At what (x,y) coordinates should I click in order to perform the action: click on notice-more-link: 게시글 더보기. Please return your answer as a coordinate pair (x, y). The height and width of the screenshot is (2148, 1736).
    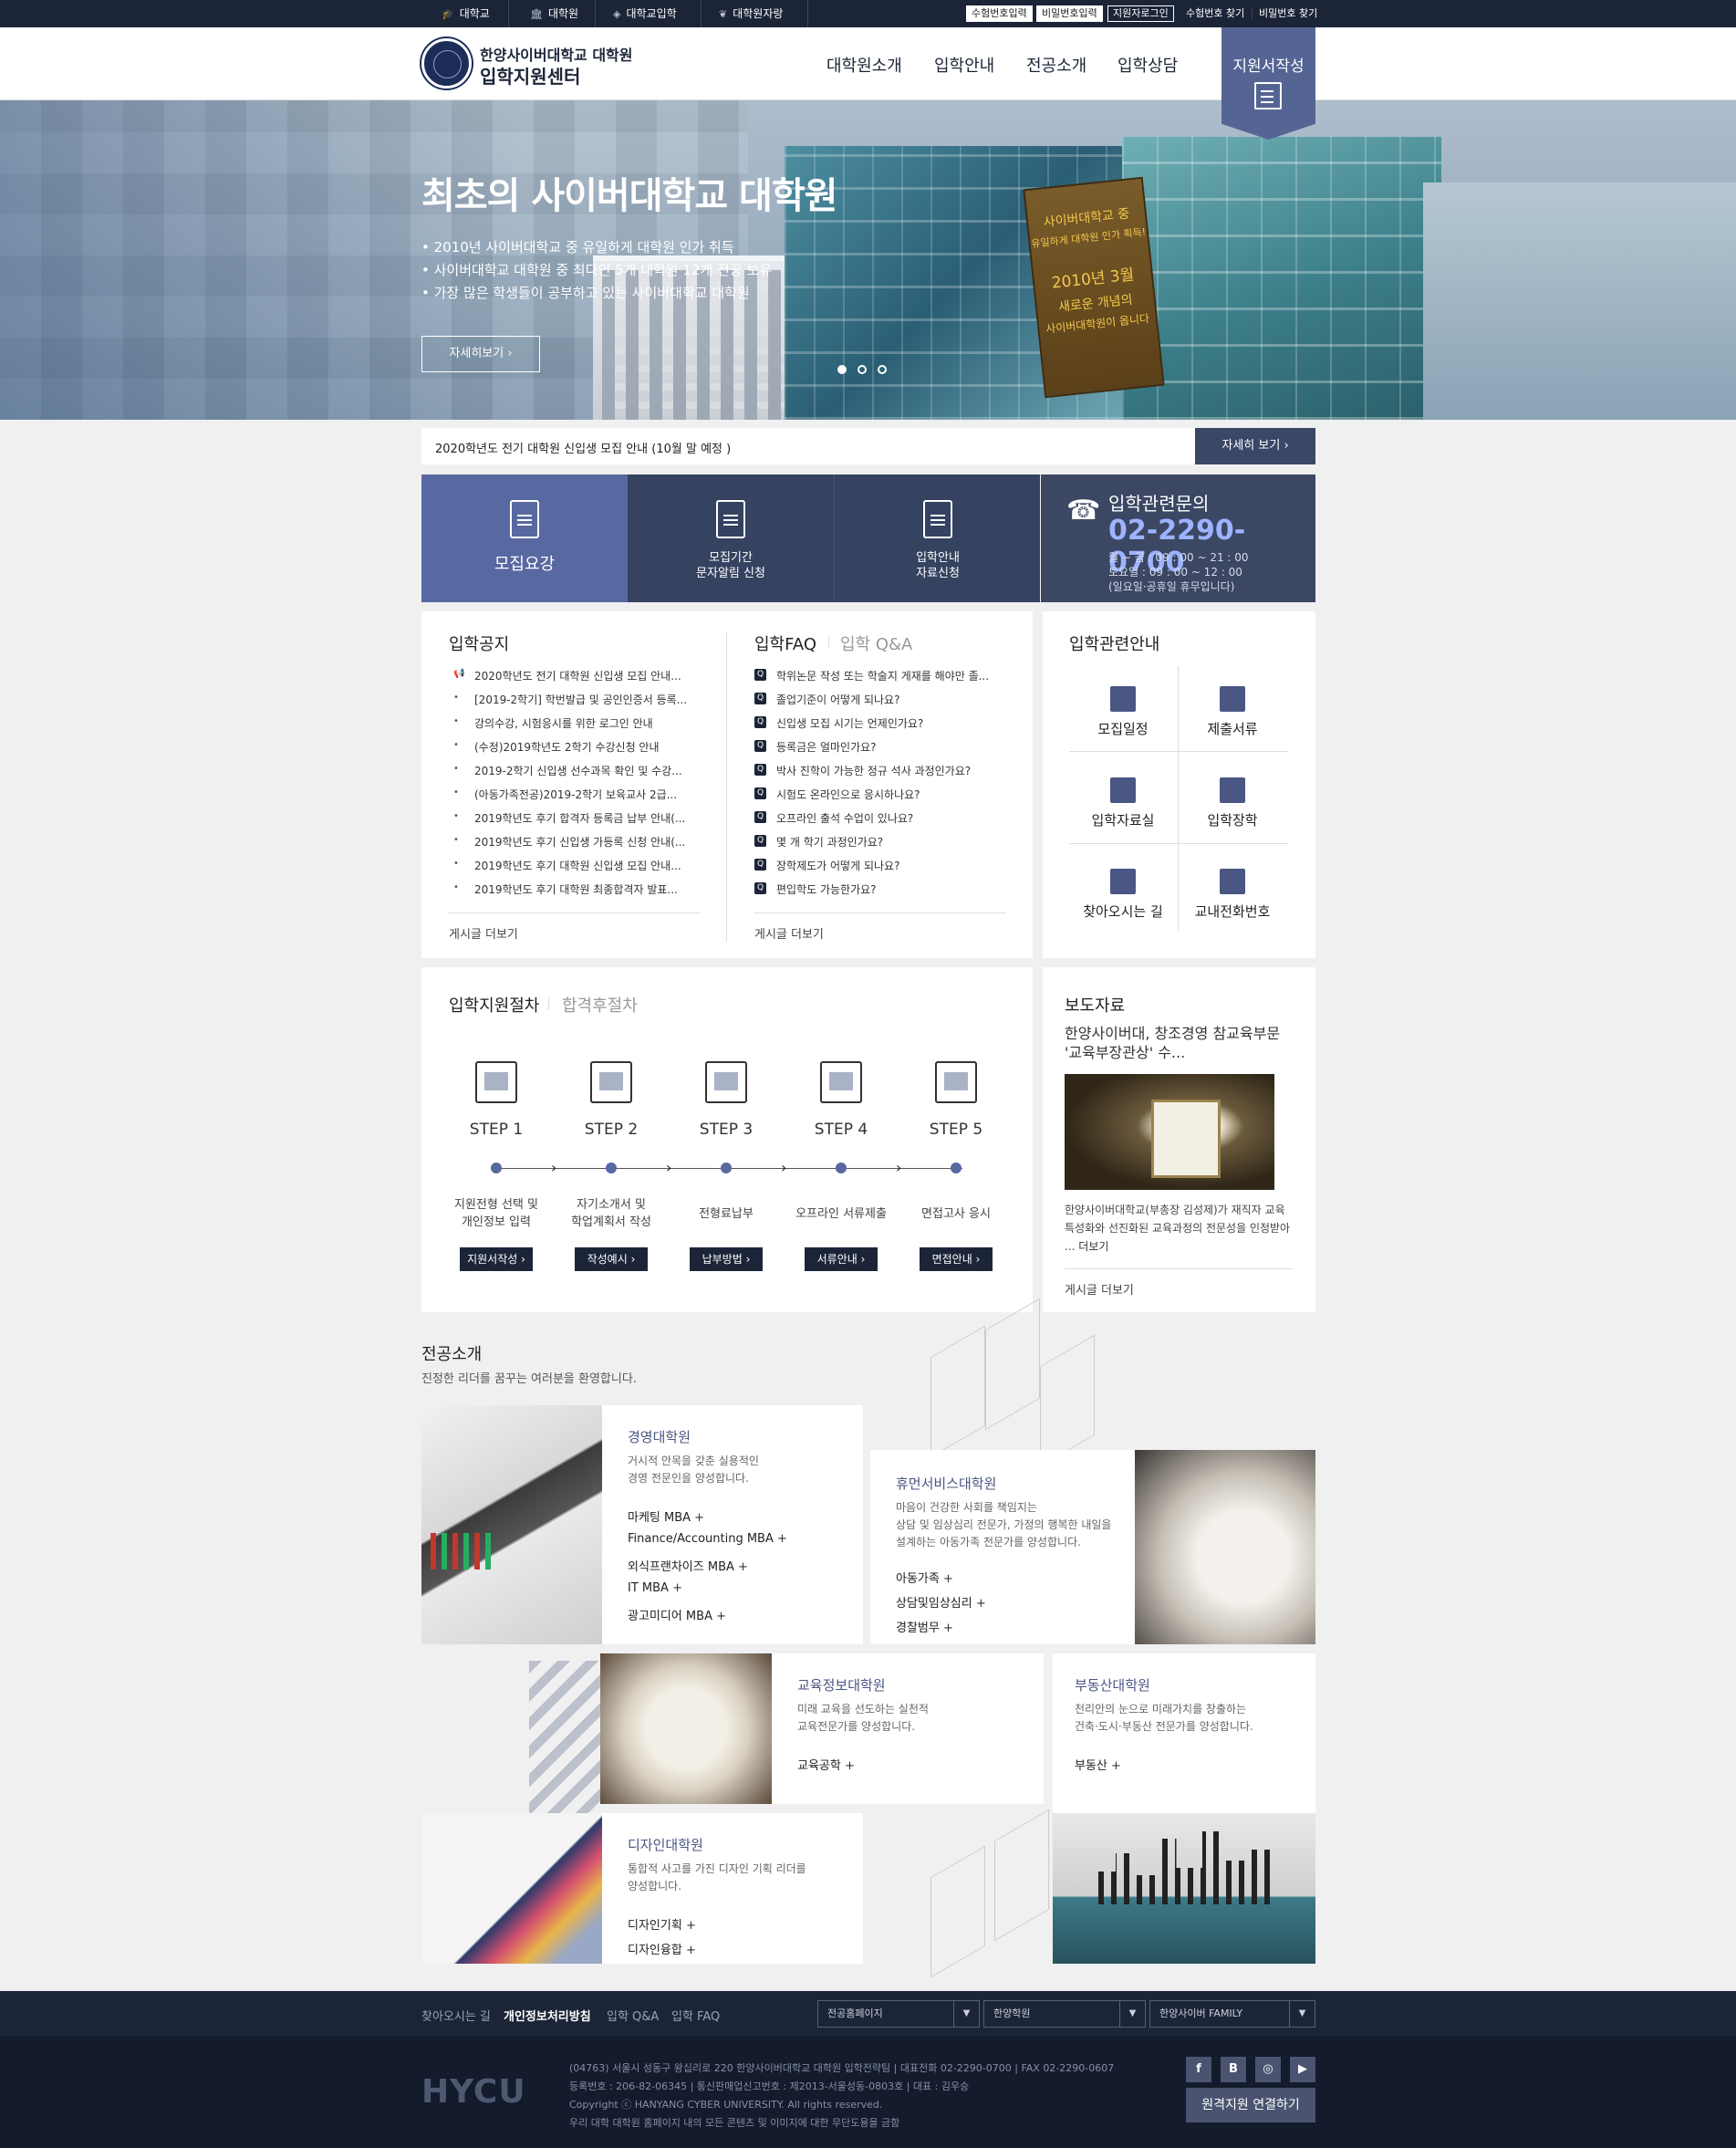
    Looking at the image, I should click on (483, 933).